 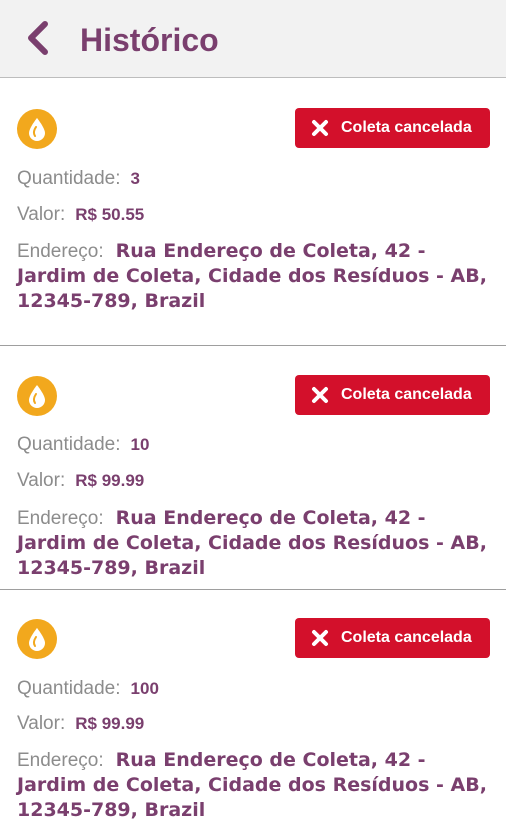 I want to click on chevron-left-icon, so click(x=38, y=38).